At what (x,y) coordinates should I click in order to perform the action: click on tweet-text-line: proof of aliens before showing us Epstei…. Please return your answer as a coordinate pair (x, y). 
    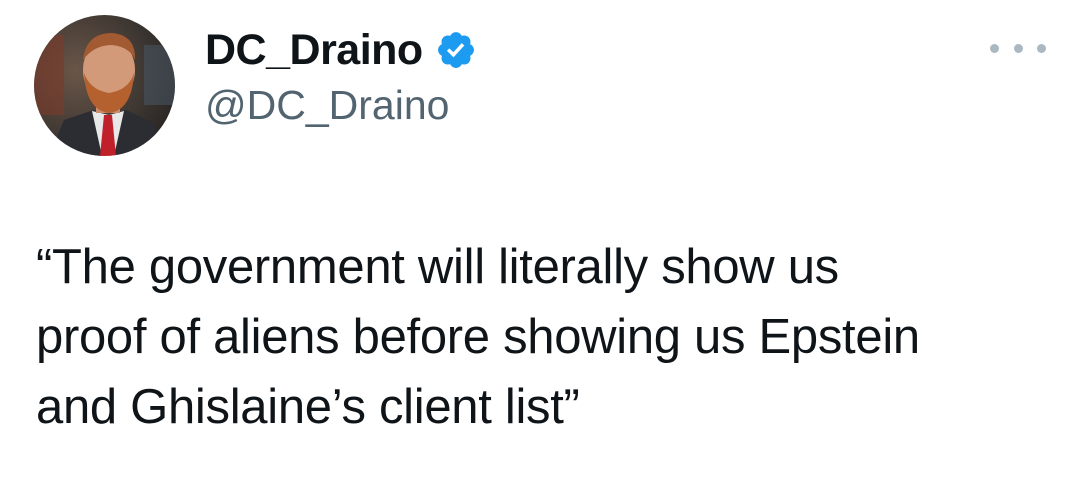
    Looking at the image, I should click on (478, 337).